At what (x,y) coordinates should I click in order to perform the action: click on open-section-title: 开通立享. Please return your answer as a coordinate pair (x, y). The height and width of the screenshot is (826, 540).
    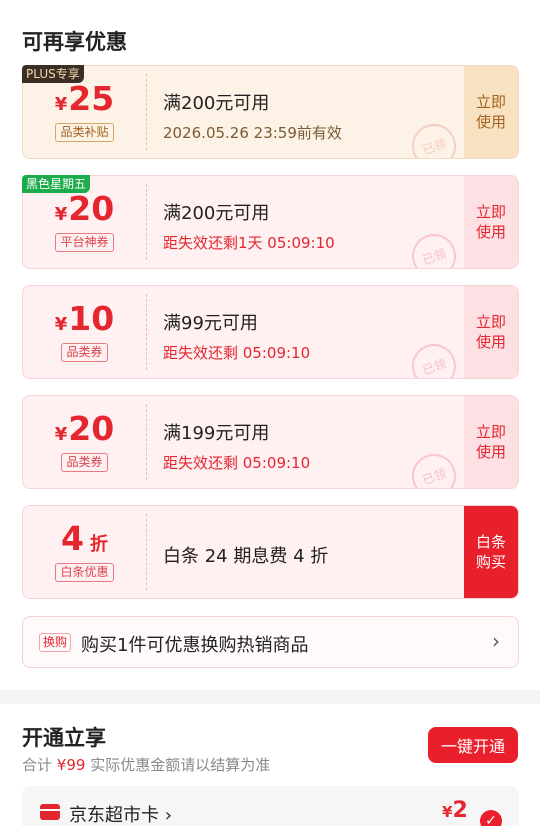
    Looking at the image, I should click on (64, 738).